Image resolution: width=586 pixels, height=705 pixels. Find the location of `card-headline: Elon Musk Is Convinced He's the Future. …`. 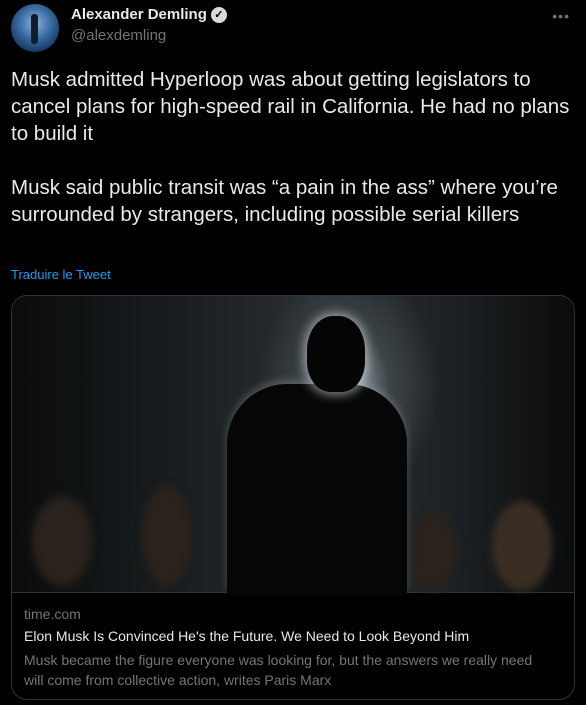

card-headline: Elon Musk Is Convinced He's the Future. … is located at coordinates (246, 636).